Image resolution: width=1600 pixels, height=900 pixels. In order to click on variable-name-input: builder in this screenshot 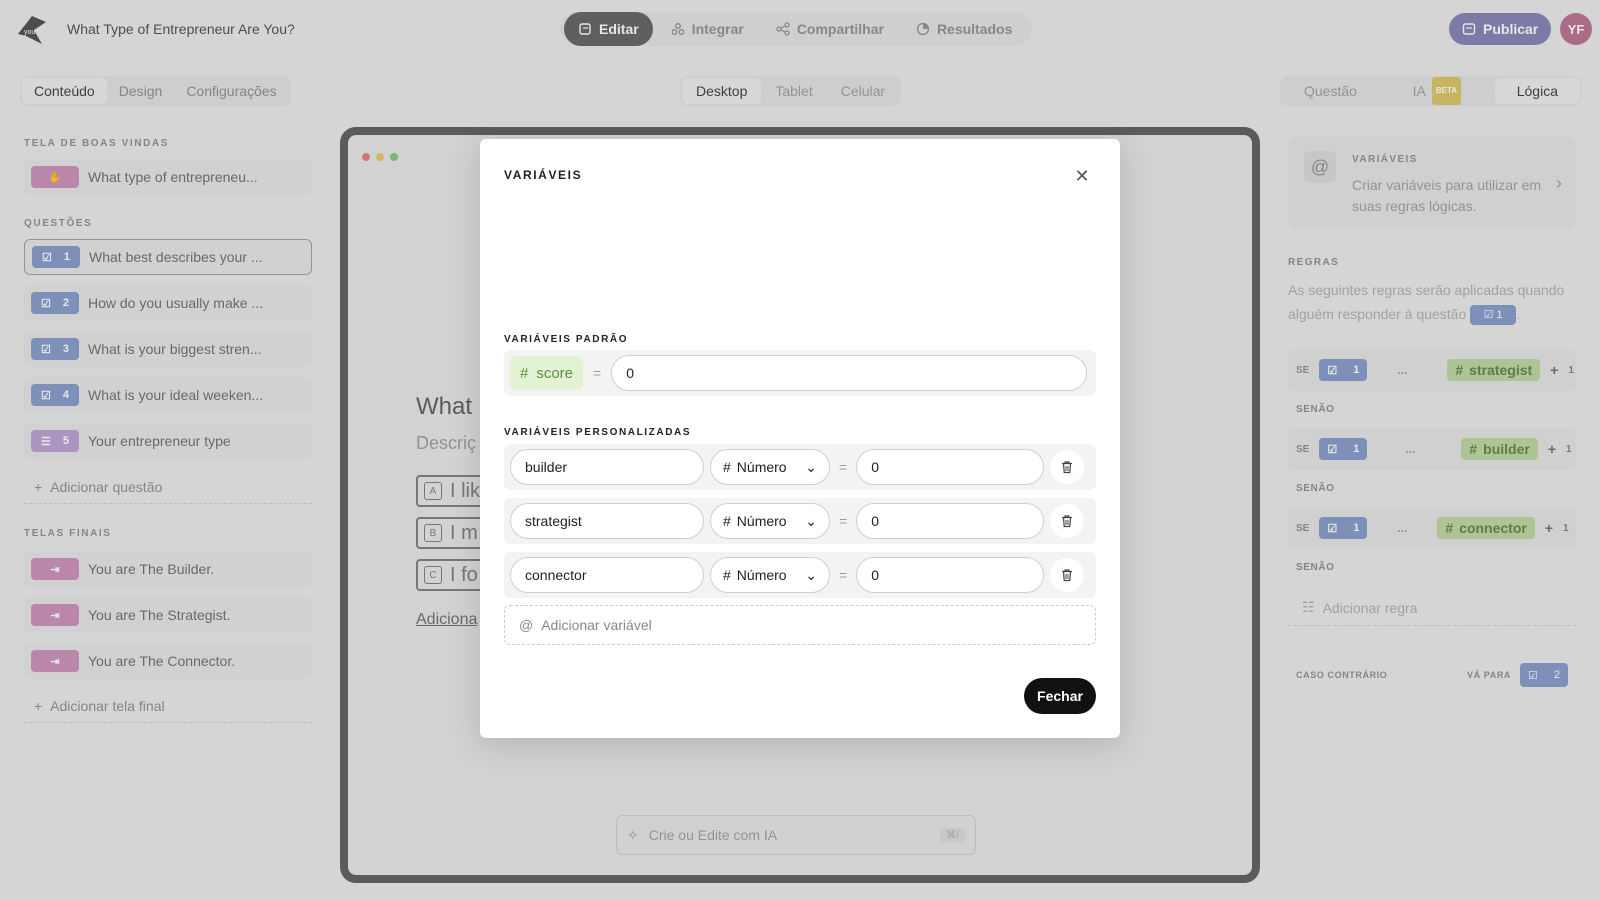, I will do `click(607, 467)`.